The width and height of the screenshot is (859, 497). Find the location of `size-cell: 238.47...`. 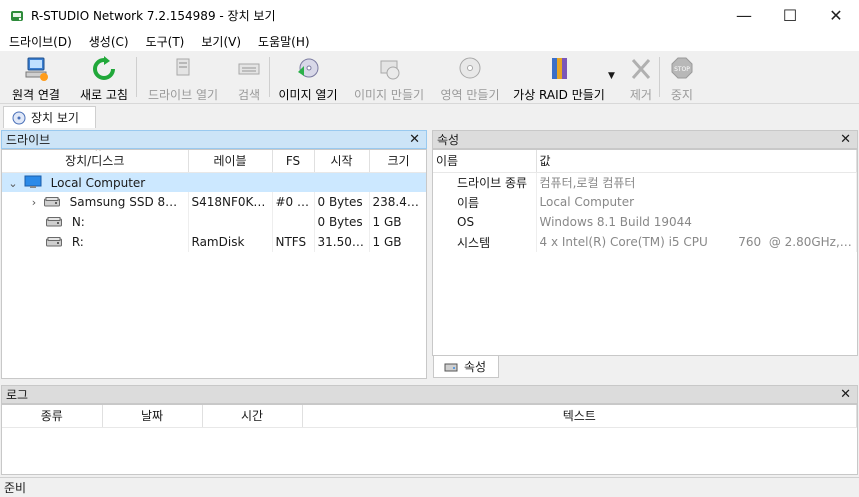

size-cell: 238.47... is located at coordinates (397, 202).